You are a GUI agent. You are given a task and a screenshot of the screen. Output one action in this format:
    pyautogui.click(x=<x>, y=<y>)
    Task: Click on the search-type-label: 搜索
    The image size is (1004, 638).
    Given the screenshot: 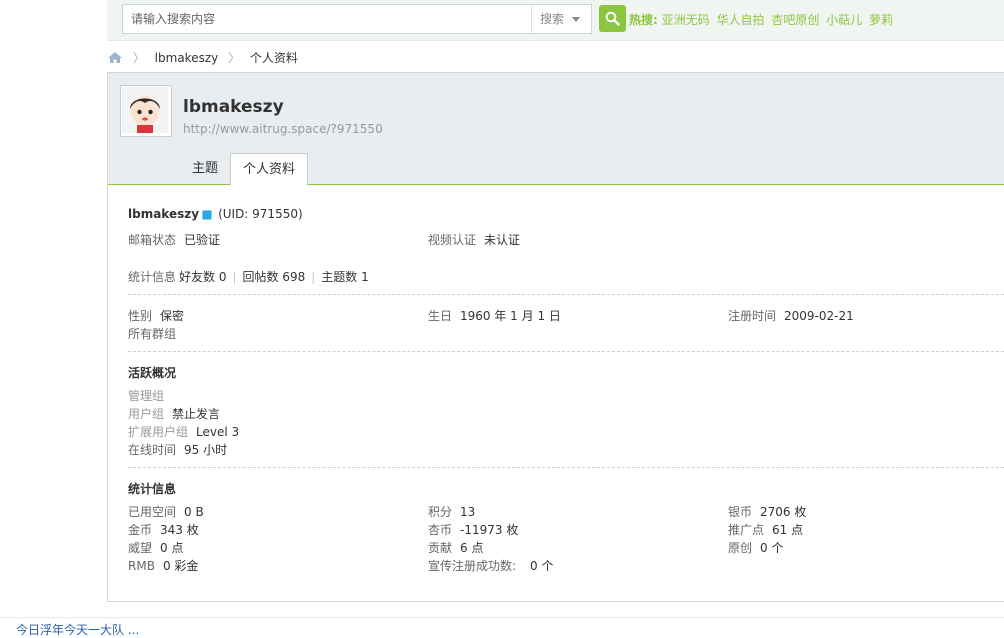 What is the action you would take?
    pyautogui.click(x=552, y=19)
    